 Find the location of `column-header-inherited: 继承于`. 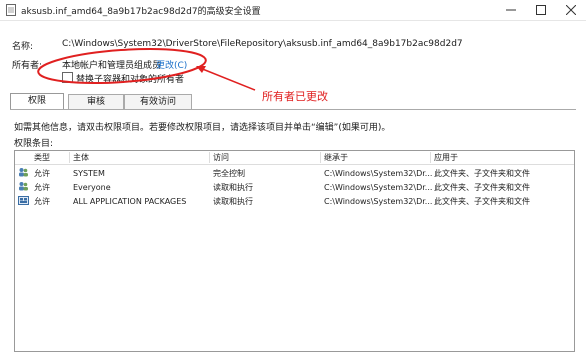

column-header-inherited: 继承于 is located at coordinates (336, 157).